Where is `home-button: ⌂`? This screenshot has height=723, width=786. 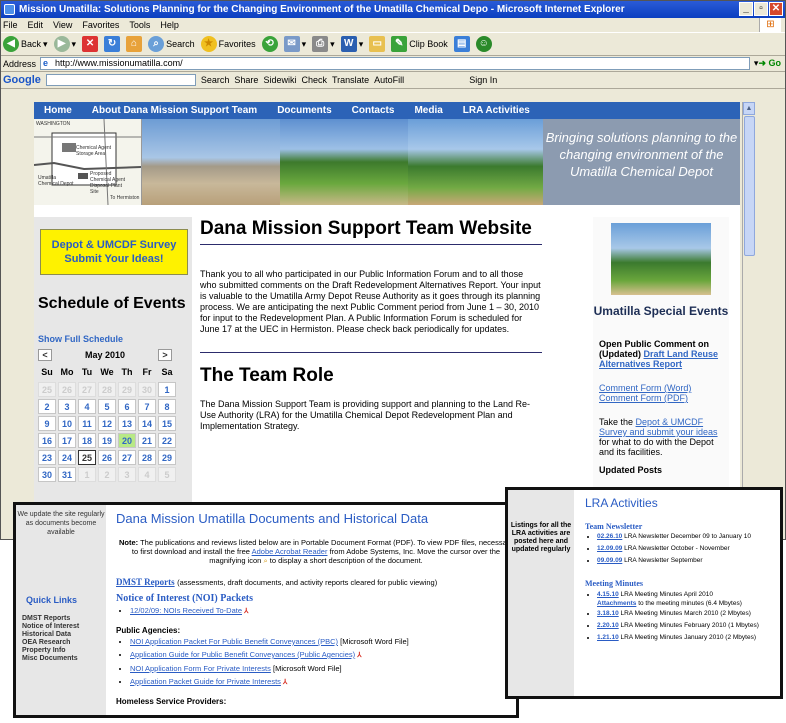
home-button: ⌂ is located at coordinates (134, 44).